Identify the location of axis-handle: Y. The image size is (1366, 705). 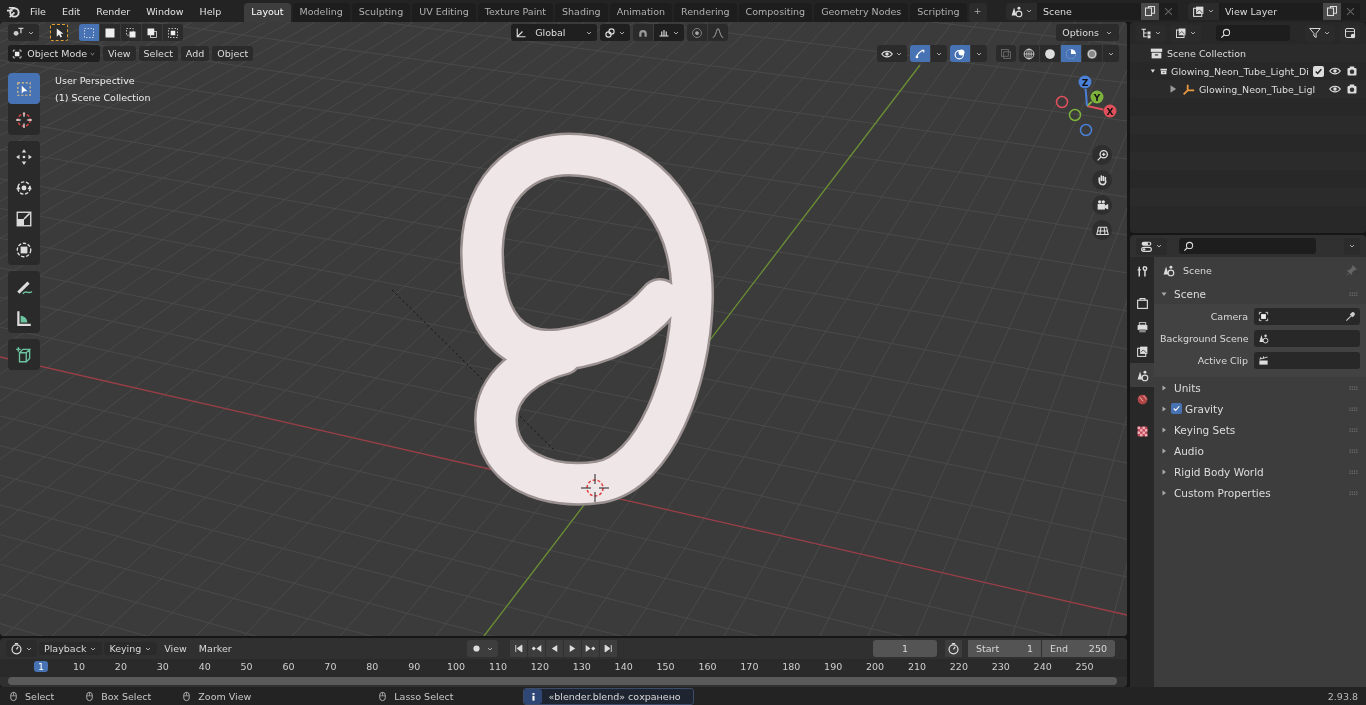
(1097, 97).